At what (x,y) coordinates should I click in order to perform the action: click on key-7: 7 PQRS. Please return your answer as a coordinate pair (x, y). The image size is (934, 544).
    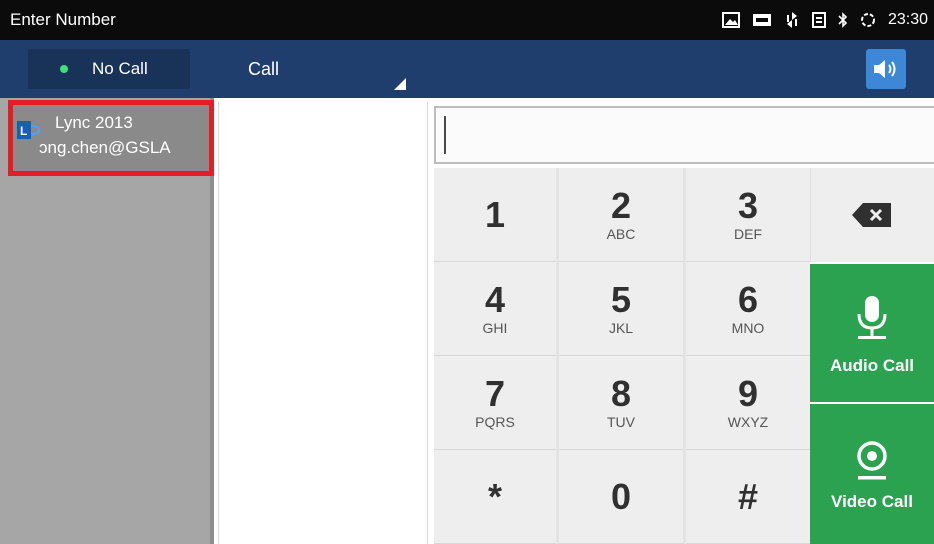
    Looking at the image, I should click on (495, 403).